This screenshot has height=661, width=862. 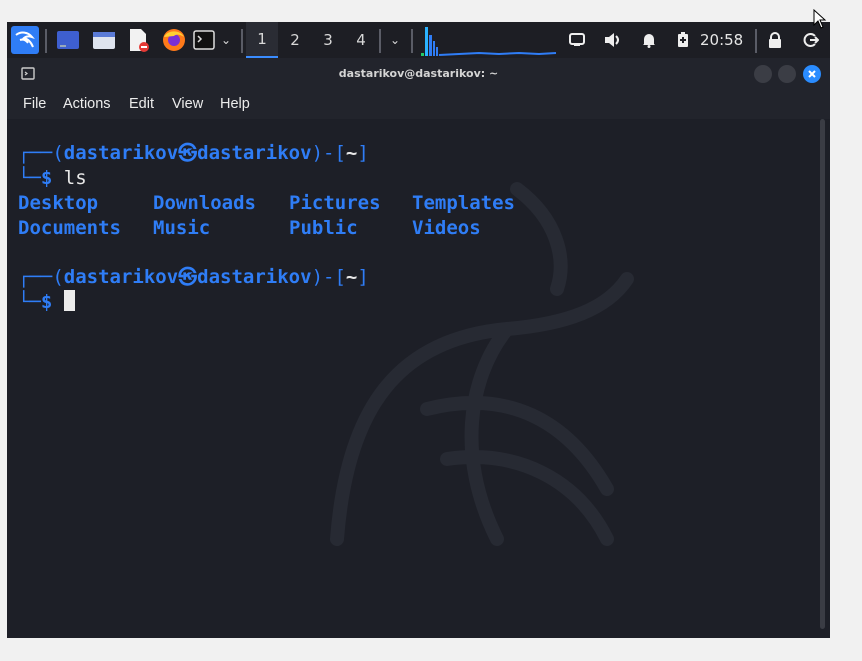 I want to click on prompt-line-2: ┌──(dastarikov㉿dastarikov)-[~], so click(x=193, y=277).